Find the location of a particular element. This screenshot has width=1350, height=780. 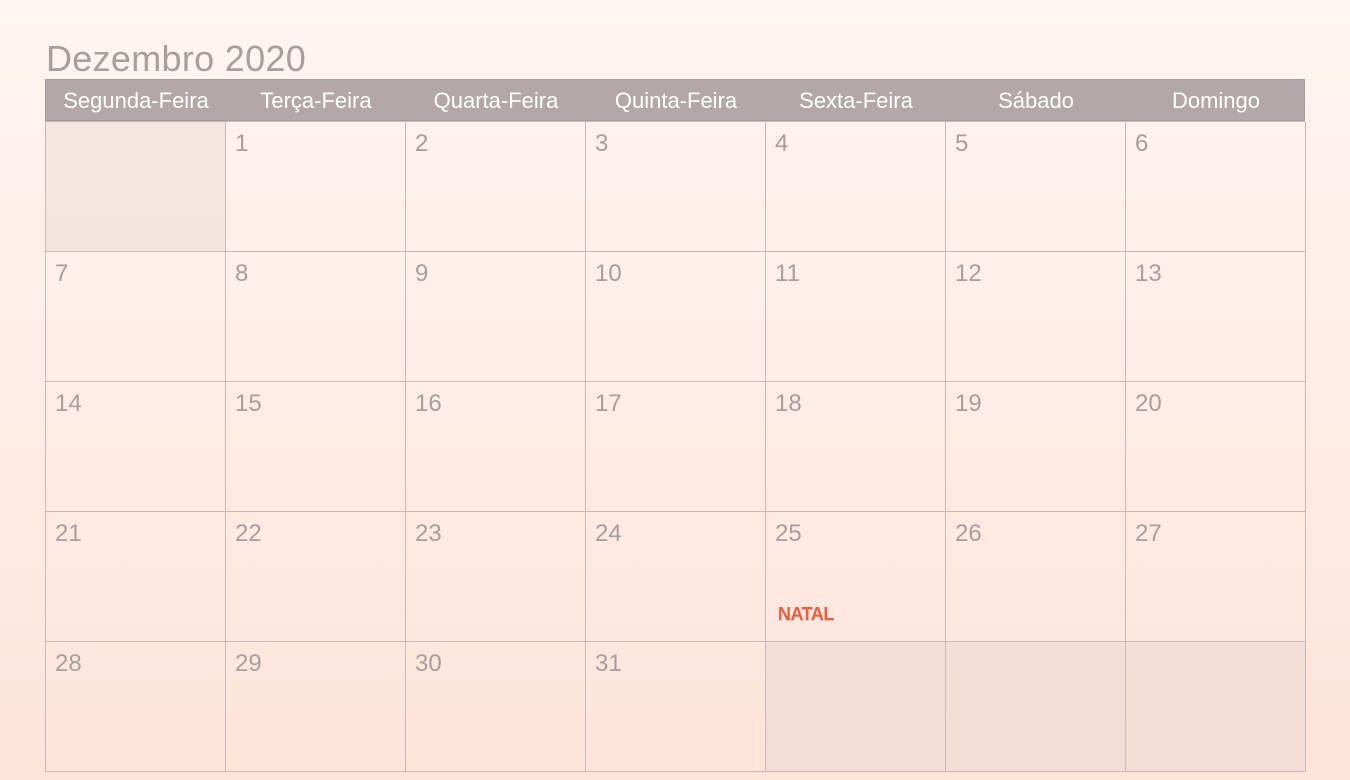

day-number: 18 is located at coordinates (788, 403).